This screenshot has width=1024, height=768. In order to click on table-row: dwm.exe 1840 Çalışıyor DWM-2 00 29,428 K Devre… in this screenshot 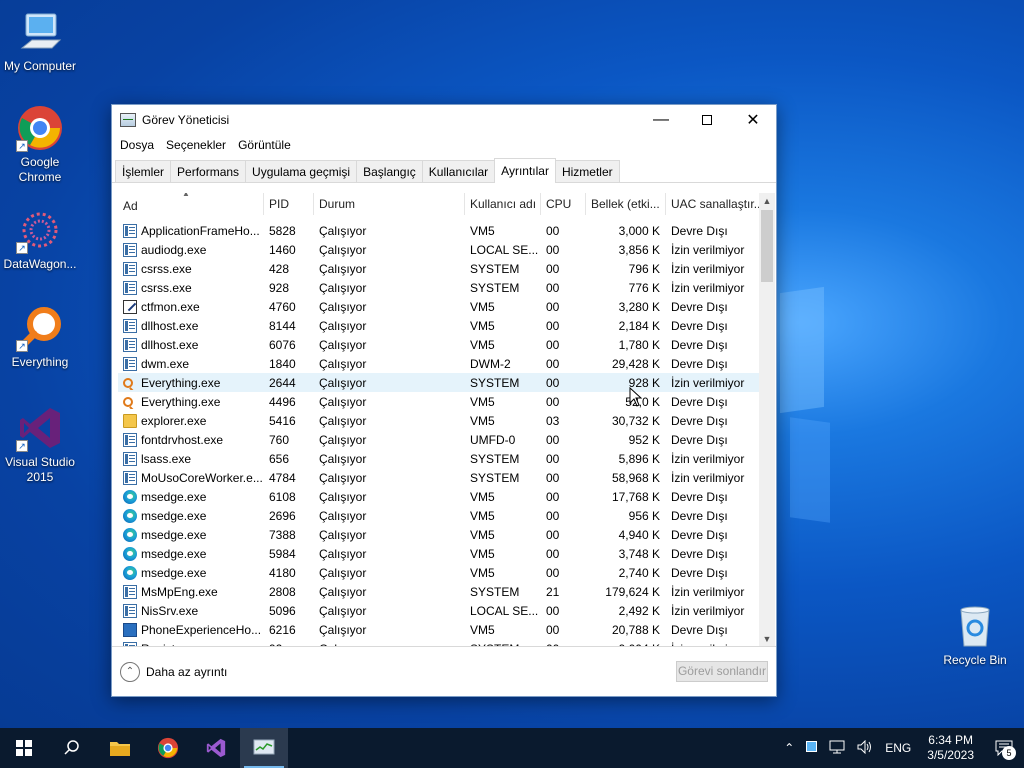, I will do `click(444, 363)`.